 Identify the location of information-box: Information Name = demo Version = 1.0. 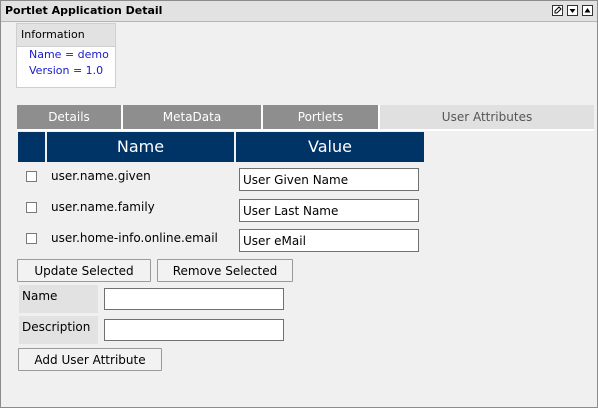
(66, 55).